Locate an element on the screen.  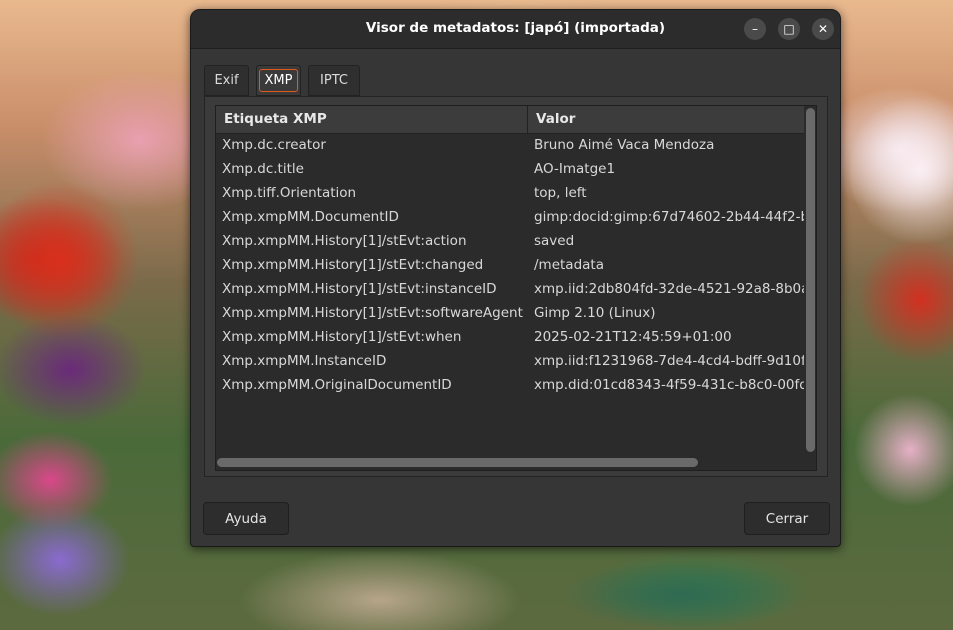
vertical-scrollbar-thumb is located at coordinates (810, 280).